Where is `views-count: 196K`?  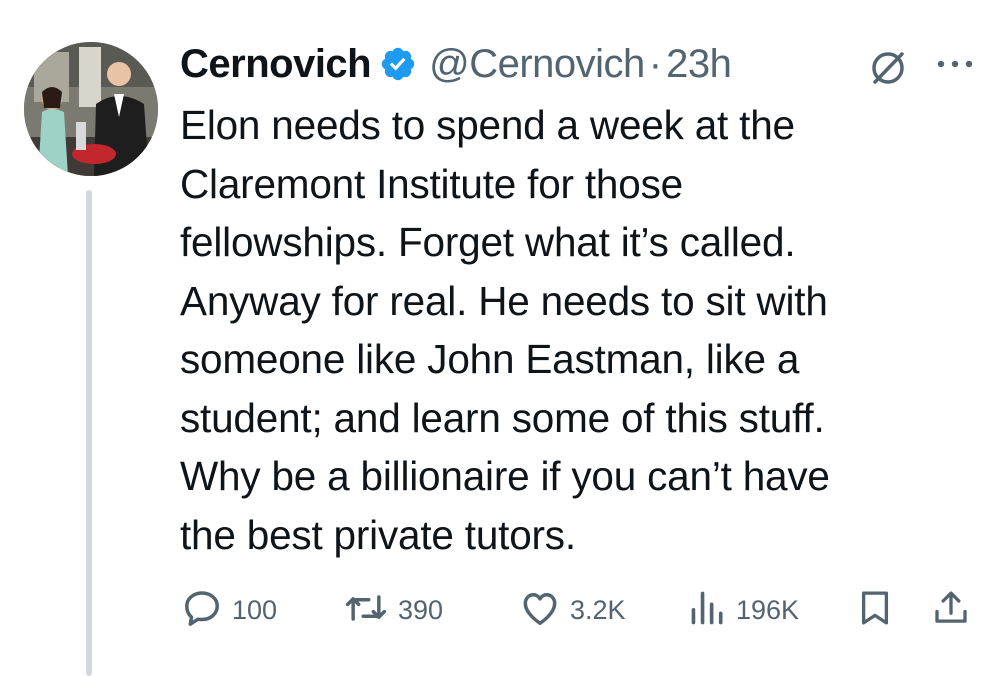
views-count: 196K is located at coordinates (768, 609).